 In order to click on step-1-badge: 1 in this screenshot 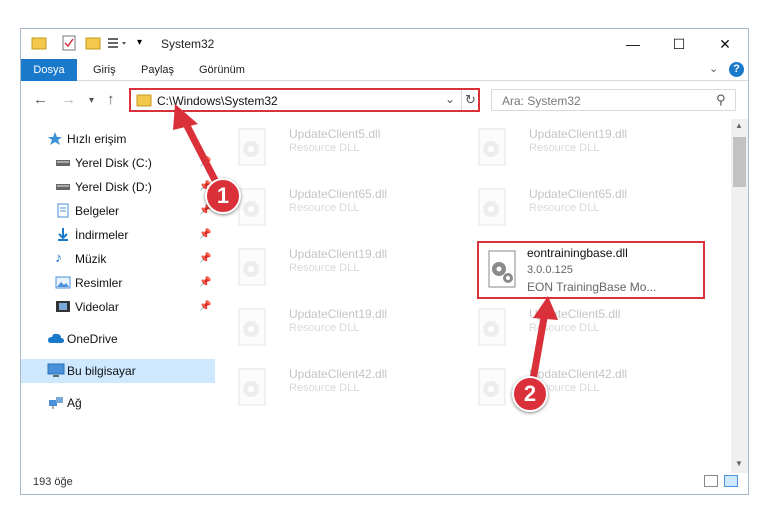, I will do `click(223, 196)`.